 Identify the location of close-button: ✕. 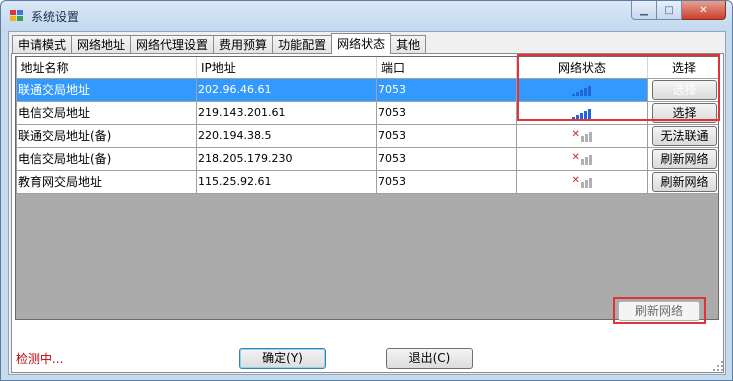
(704, 10).